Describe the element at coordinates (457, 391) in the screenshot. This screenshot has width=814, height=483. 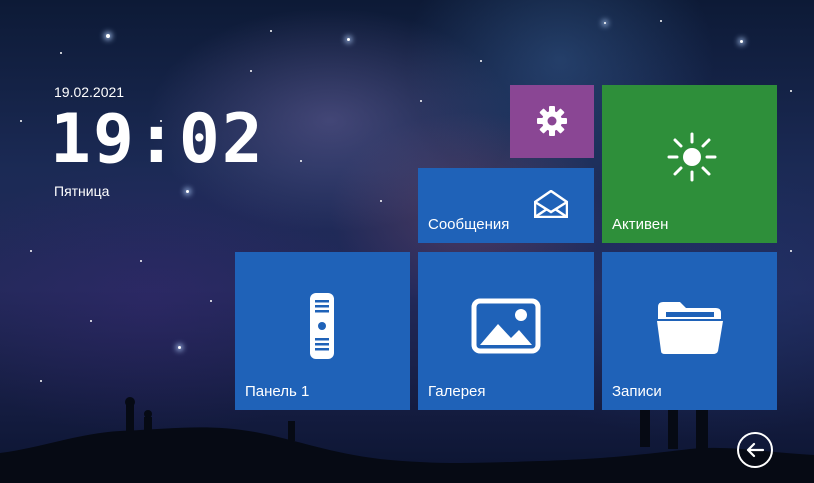
I see `gallery-label: Галерея` at that location.